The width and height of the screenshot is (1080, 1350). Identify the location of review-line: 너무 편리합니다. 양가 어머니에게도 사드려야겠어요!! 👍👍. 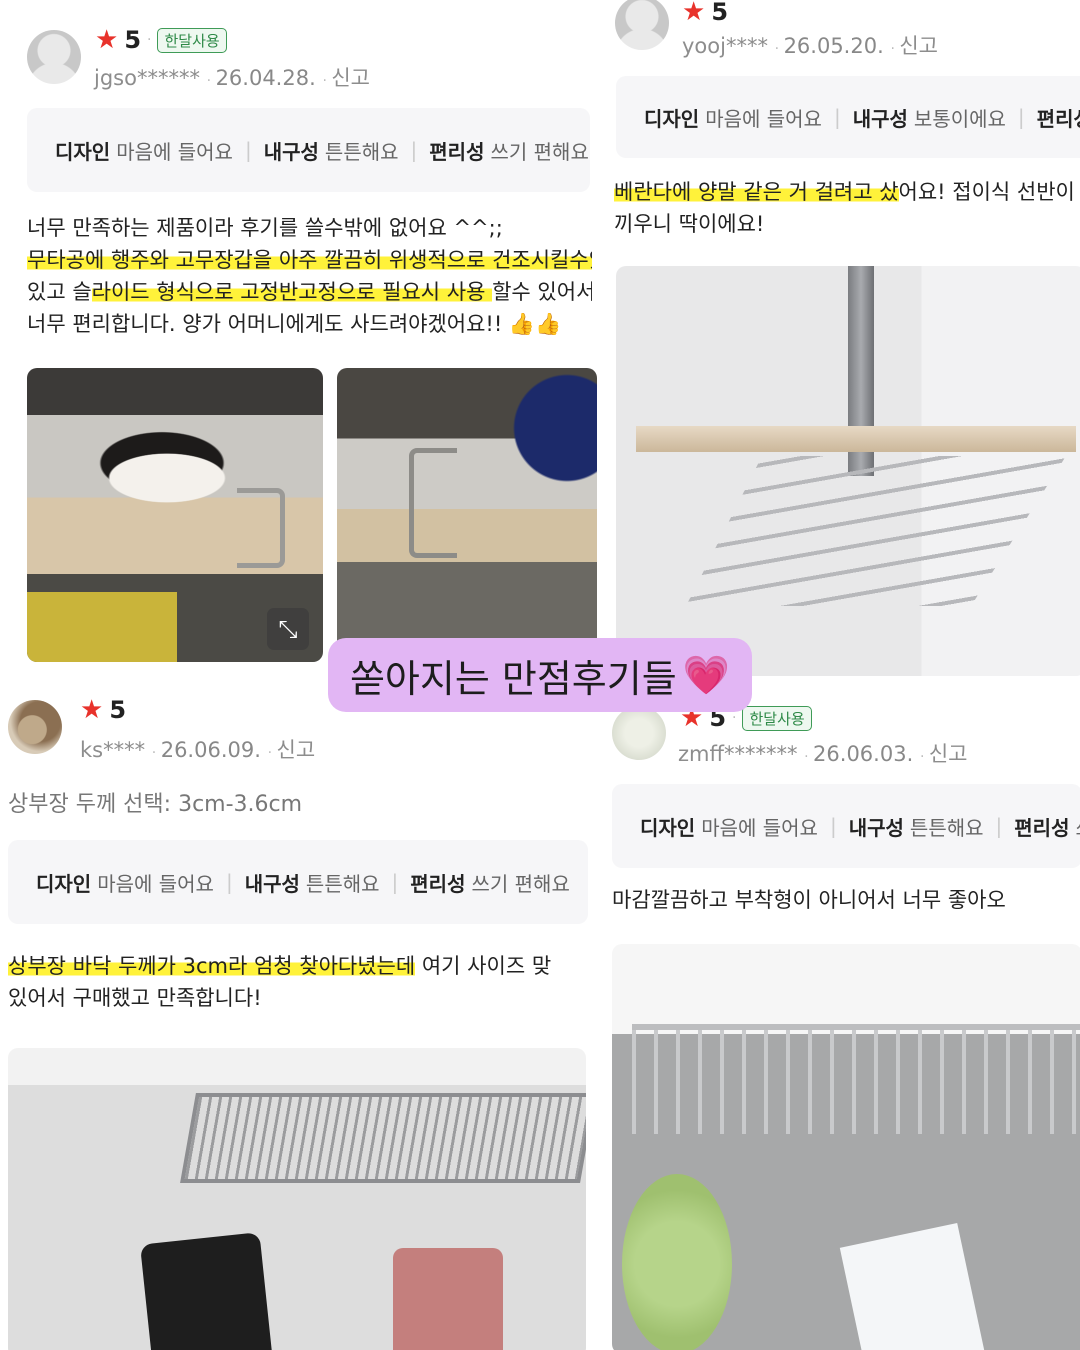
(294, 324).